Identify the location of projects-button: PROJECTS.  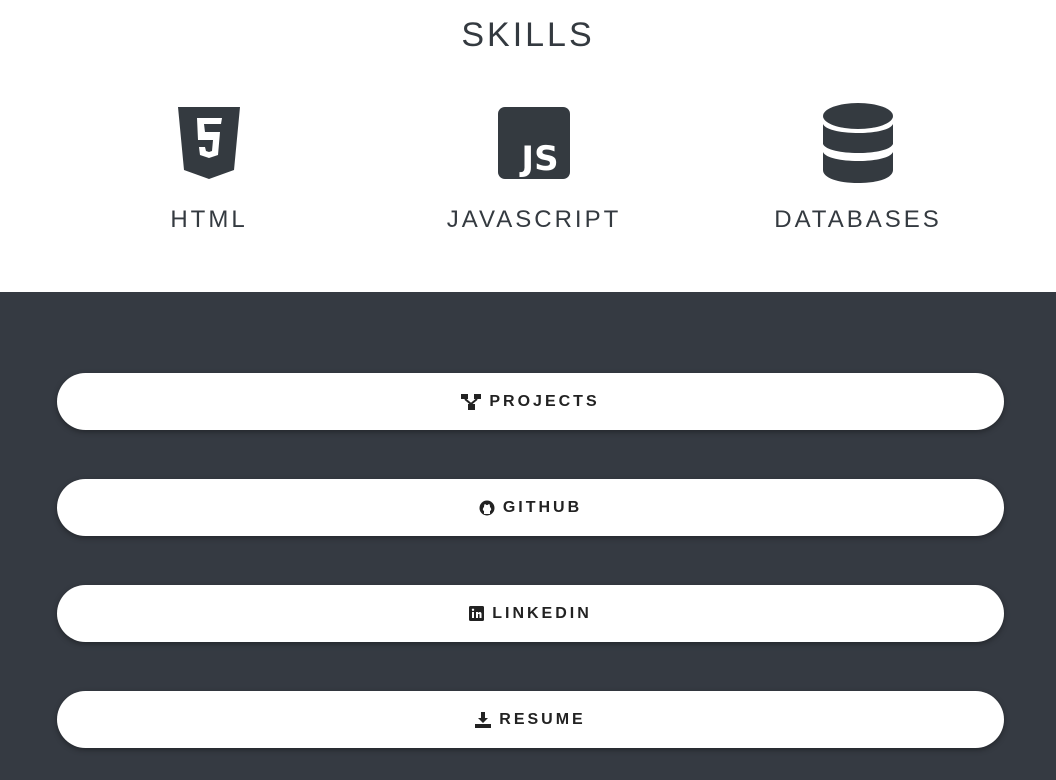
(530, 401).